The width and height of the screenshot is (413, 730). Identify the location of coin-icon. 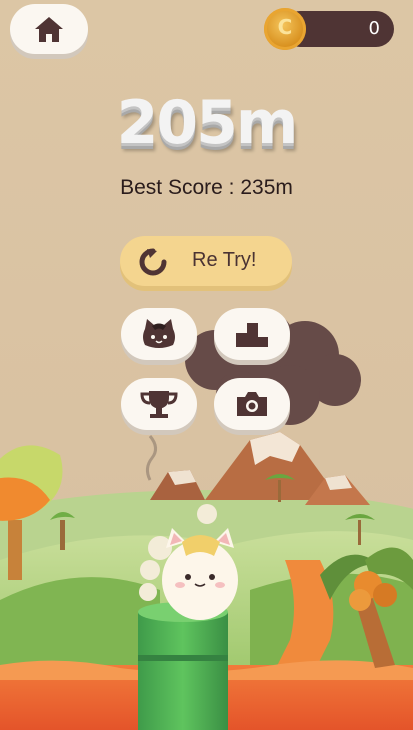
(285, 29).